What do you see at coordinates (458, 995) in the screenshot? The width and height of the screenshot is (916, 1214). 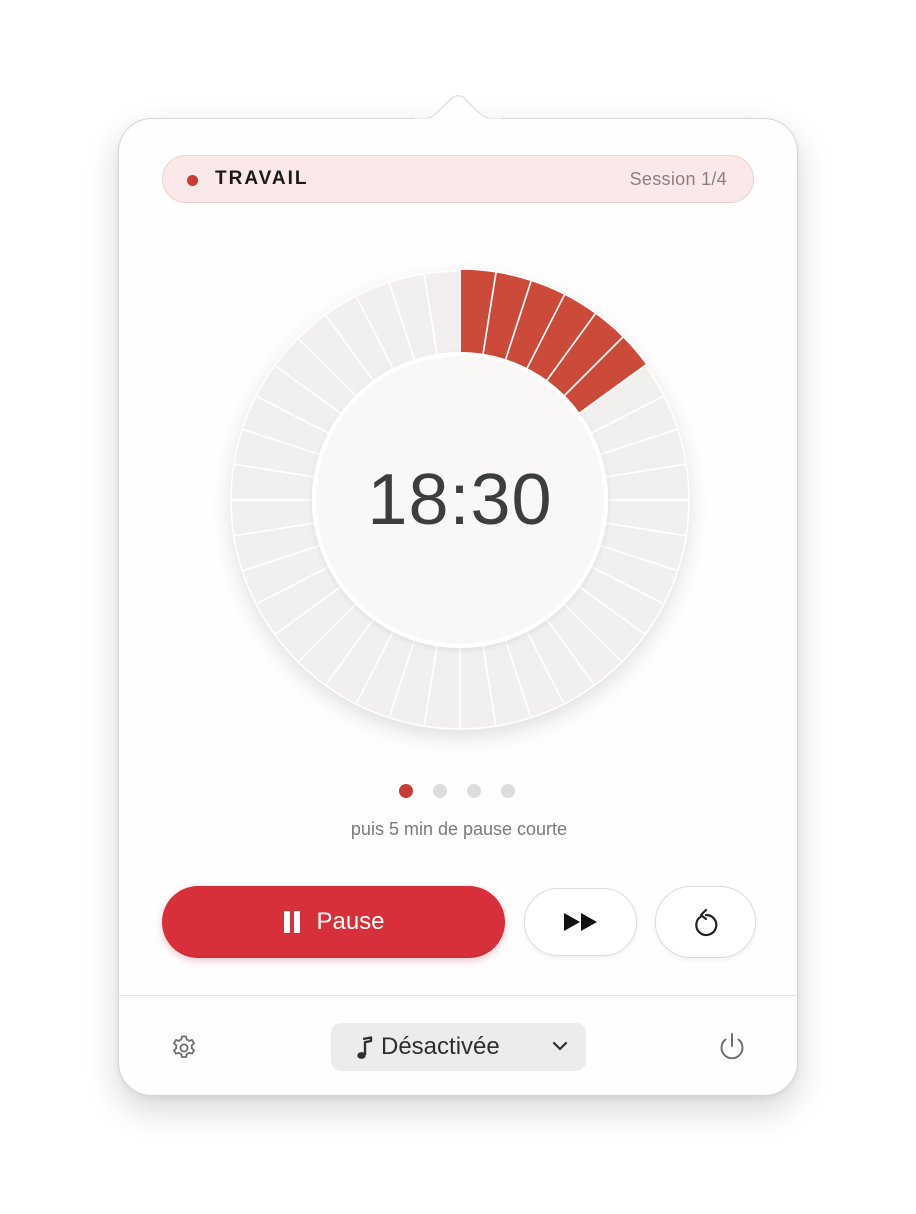 I see `footer-divider` at bounding box center [458, 995].